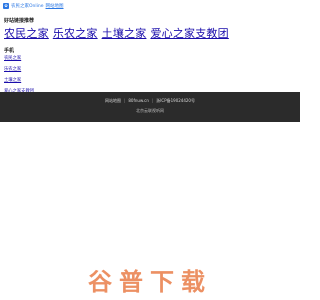 Image resolution: width=320 pixels, height=300 pixels. Describe the element at coordinates (6, 6) in the screenshot. I see `site-logo-icon: ✿` at that location.